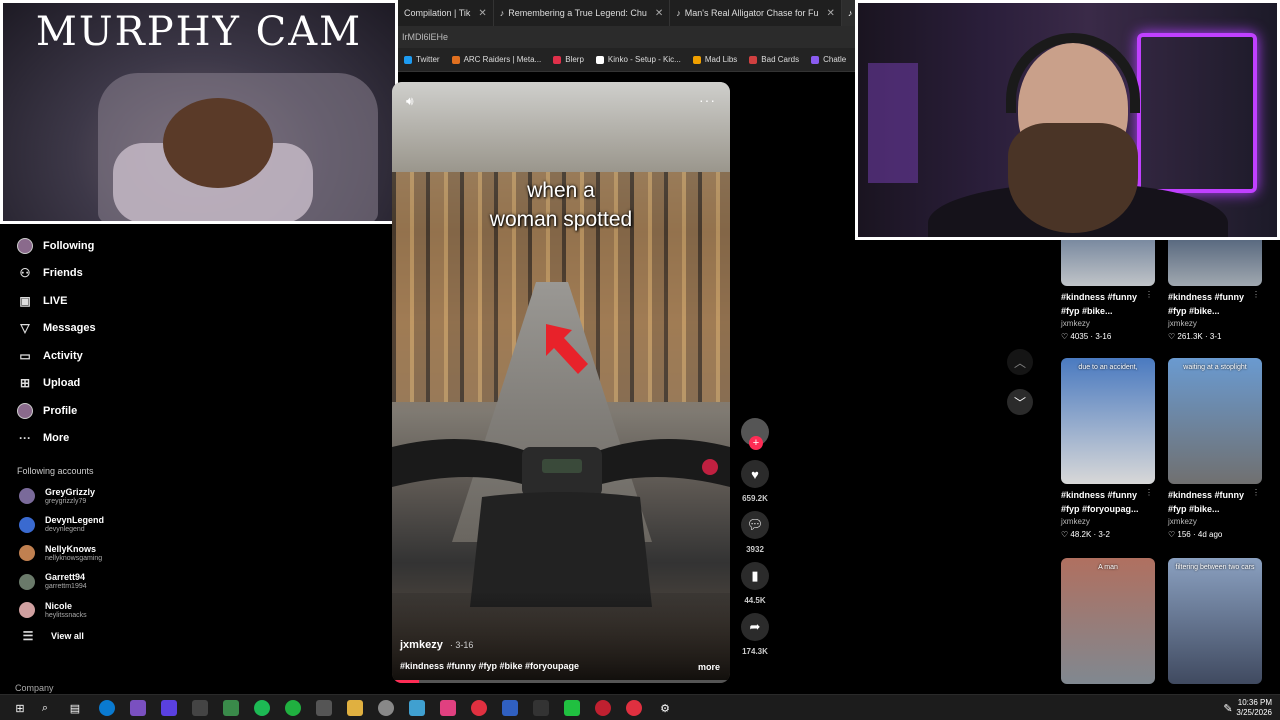 Image resolution: width=1280 pixels, height=720 pixels. Describe the element at coordinates (75, 520) in the screenshot. I see `account-name: DevynLegend` at that location.